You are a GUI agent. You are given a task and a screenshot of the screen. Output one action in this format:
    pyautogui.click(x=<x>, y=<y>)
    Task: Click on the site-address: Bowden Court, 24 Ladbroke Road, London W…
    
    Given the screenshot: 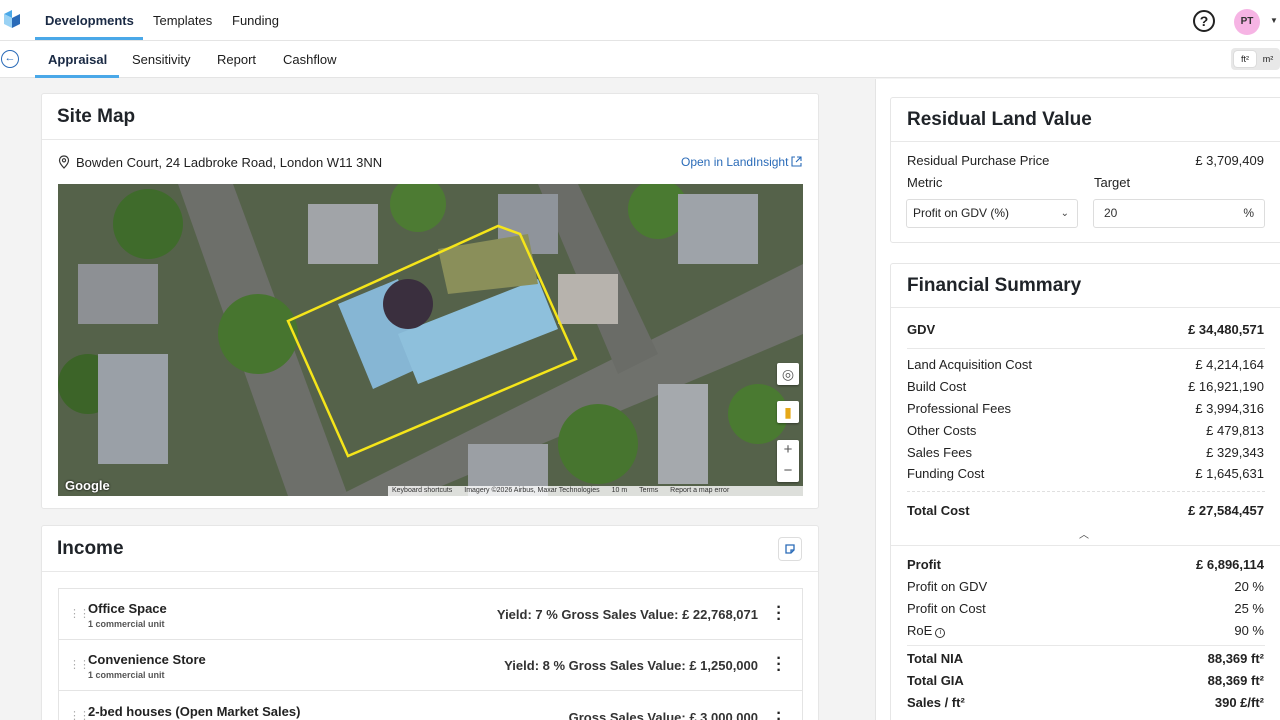 What is the action you would take?
    pyautogui.click(x=229, y=162)
    